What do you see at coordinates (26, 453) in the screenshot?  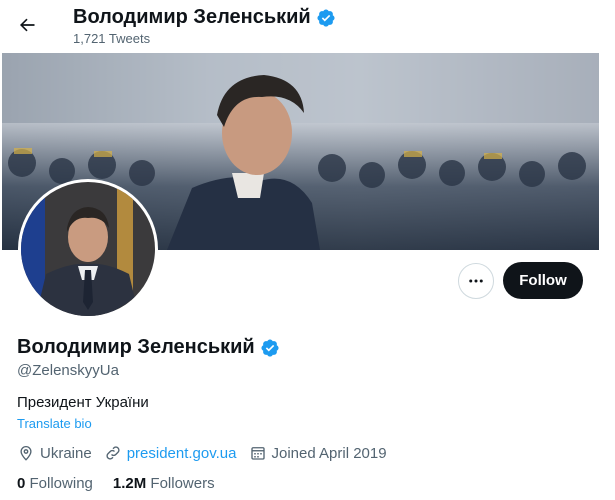 I see `location-pin-icon` at bounding box center [26, 453].